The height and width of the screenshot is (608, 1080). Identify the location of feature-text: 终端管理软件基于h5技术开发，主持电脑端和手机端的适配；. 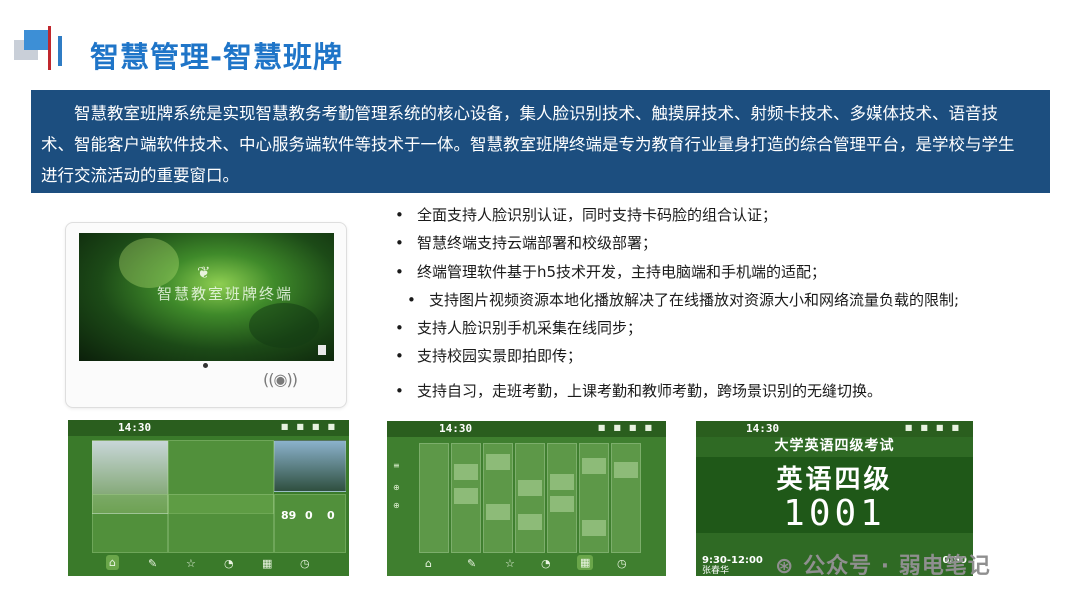
(622, 272).